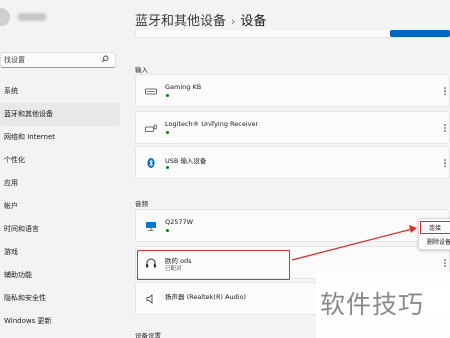 The image size is (450, 338). Describe the element at coordinates (253, 21) in the screenshot. I see `page-title: 设备` at that location.